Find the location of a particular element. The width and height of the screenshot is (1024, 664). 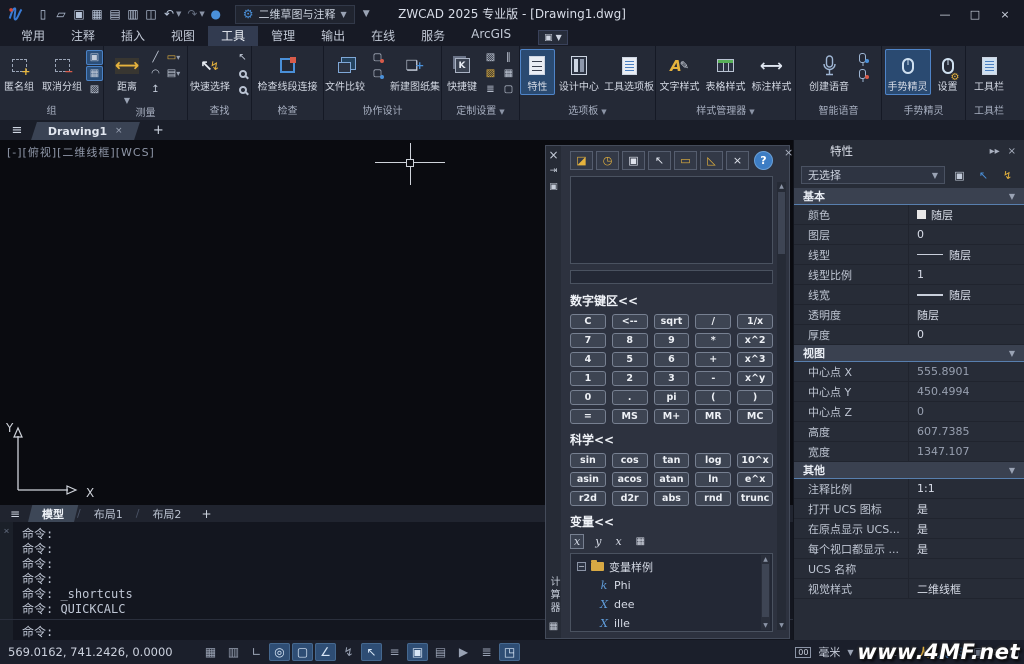

sci-key-sin: sin is located at coordinates (588, 460).